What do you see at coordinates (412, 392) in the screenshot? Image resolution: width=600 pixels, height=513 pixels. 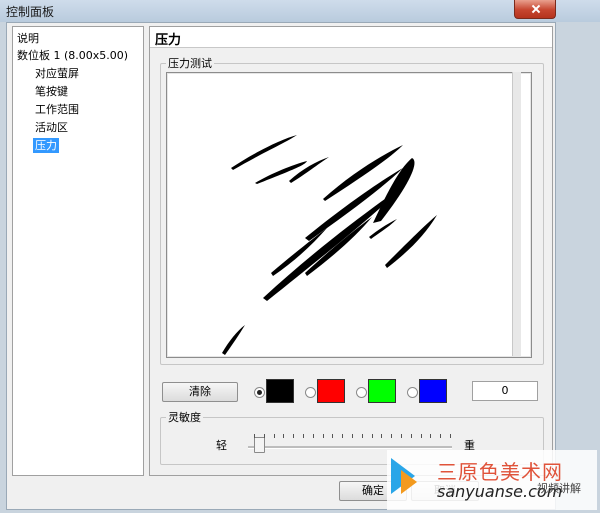 I see `color-radio-blue` at bounding box center [412, 392].